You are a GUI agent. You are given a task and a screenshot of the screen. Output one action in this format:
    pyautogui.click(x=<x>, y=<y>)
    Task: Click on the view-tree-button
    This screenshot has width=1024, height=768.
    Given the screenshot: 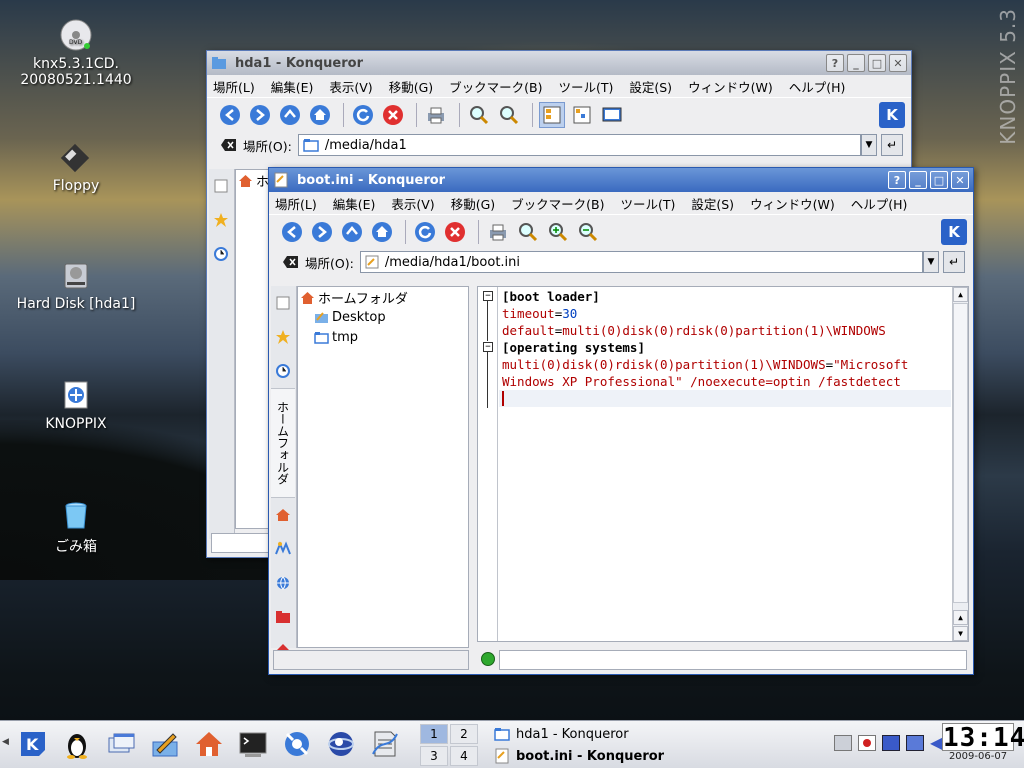 What is the action you would take?
    pyautogui.click(x=582, y=115)
    